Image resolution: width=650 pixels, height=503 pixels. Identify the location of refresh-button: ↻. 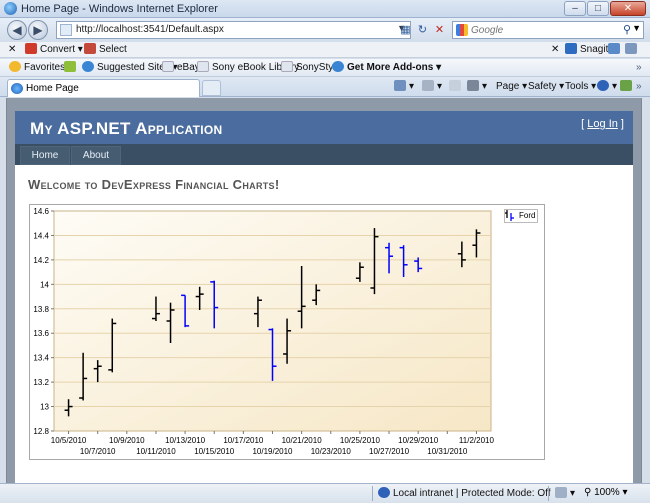
(422, 30).